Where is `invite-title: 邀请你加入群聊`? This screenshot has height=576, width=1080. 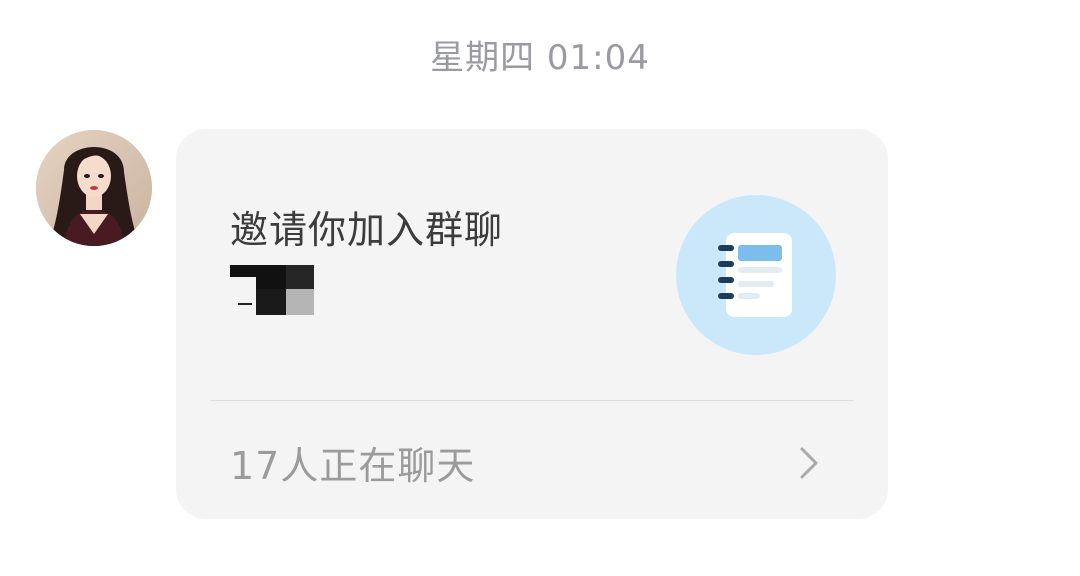 invite-title: 邀请你加入群聊 is located at coordinates (367, 230).